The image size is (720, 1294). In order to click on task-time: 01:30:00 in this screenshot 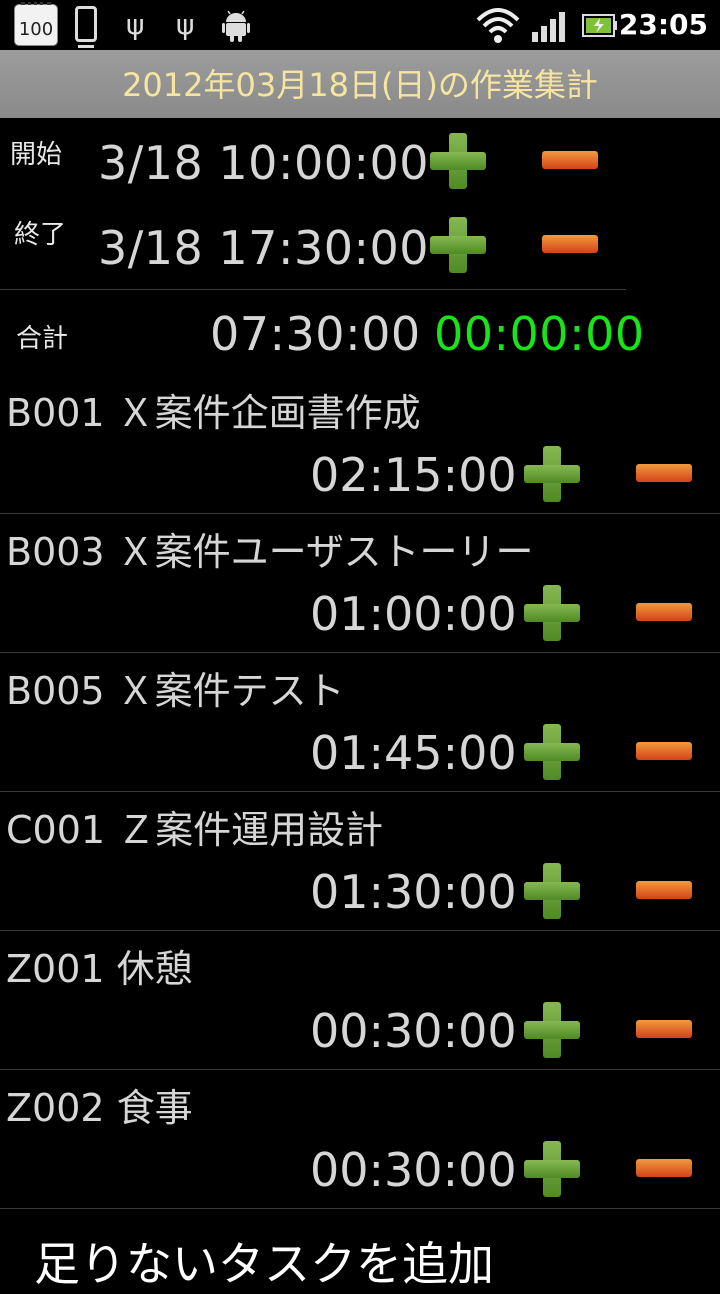, I will do `click(413, 892)`.